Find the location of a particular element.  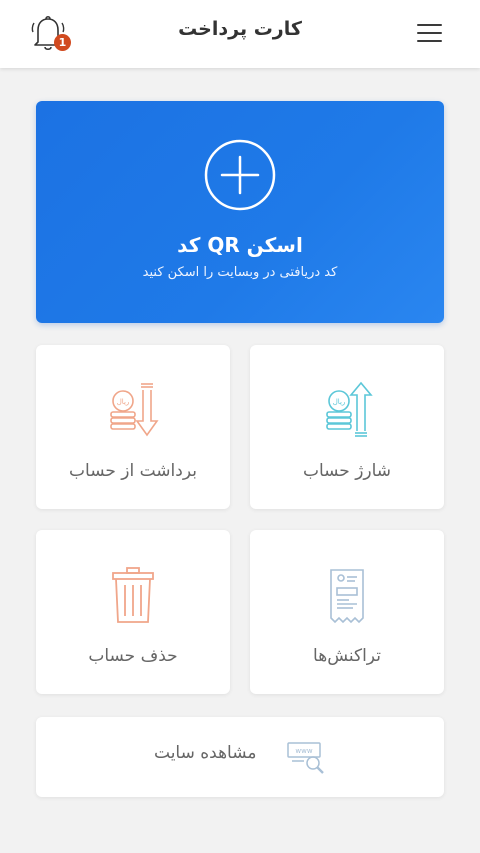

delete-account-tile: حذف حساب is located at coordinates (133, 612).